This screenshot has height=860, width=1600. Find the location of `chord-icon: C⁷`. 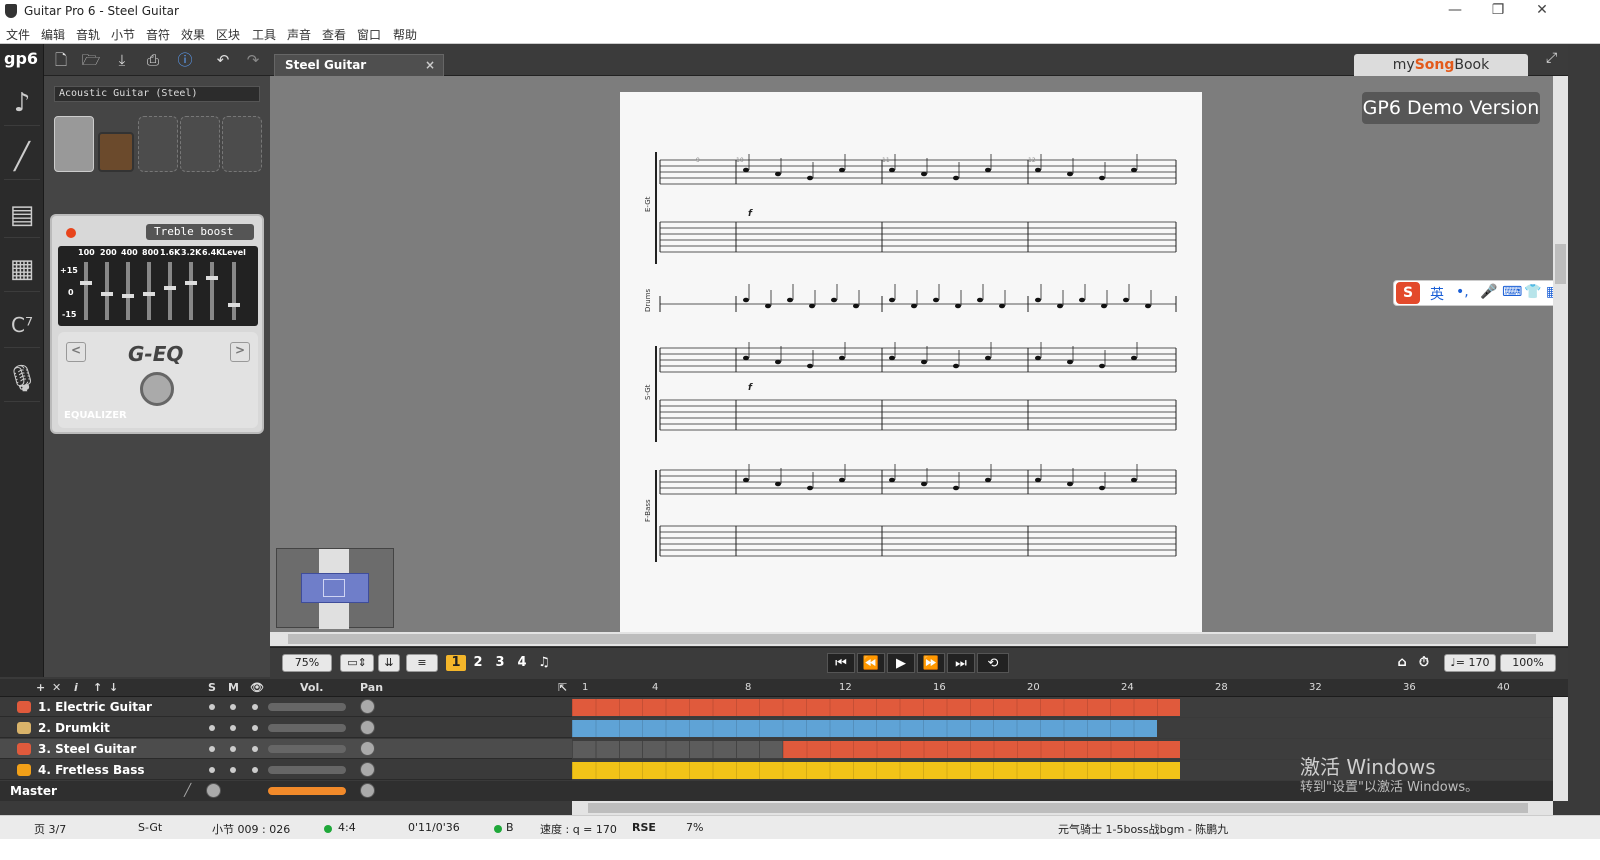

chord-icon: C⁷ is located at coordinates (22, 325).